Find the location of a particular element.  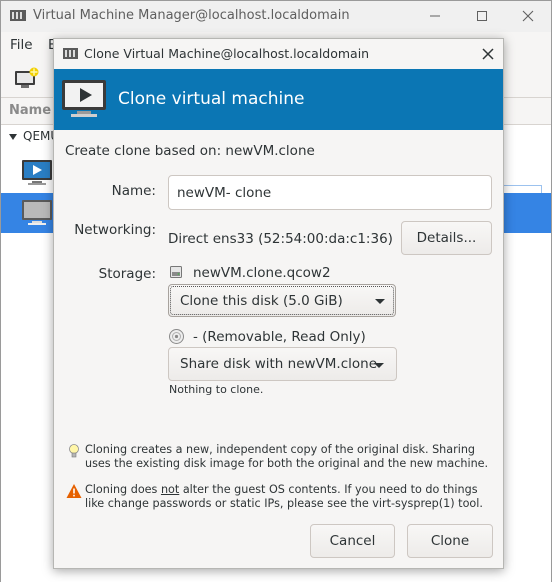

lightbulb-icon is located at coordinates (74, 451).